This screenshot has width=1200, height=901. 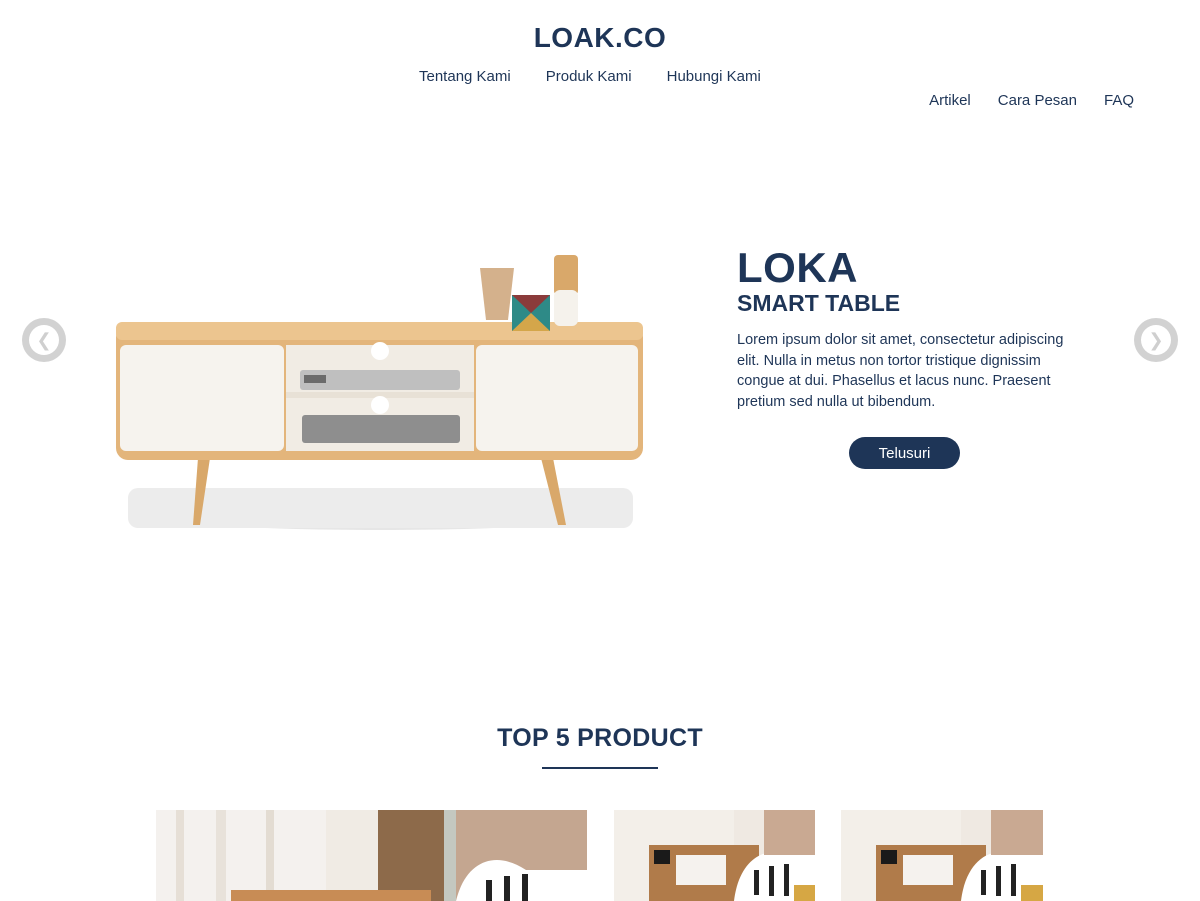 I want to click on secondary-nav: Artikel Cara Pesan FAQ, so click(x=1018, y=100).